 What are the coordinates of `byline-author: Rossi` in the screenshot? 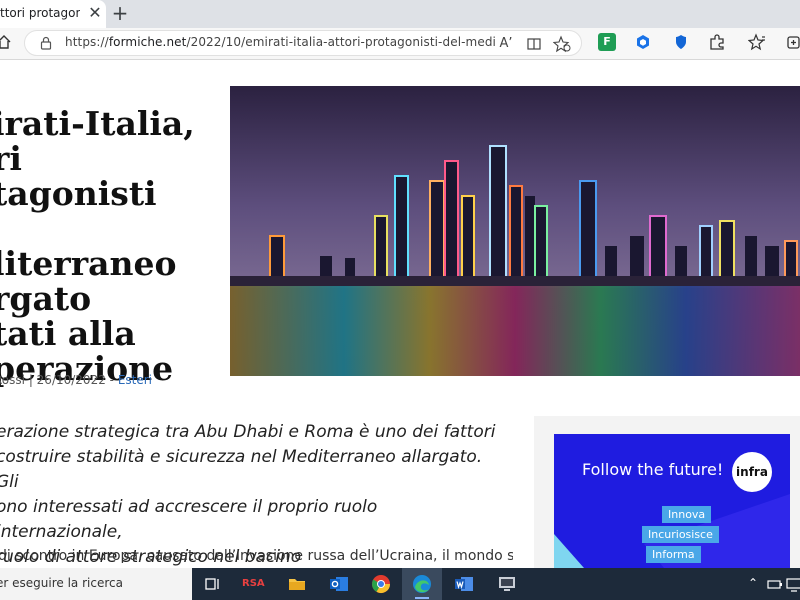 It's located at (12, 380).